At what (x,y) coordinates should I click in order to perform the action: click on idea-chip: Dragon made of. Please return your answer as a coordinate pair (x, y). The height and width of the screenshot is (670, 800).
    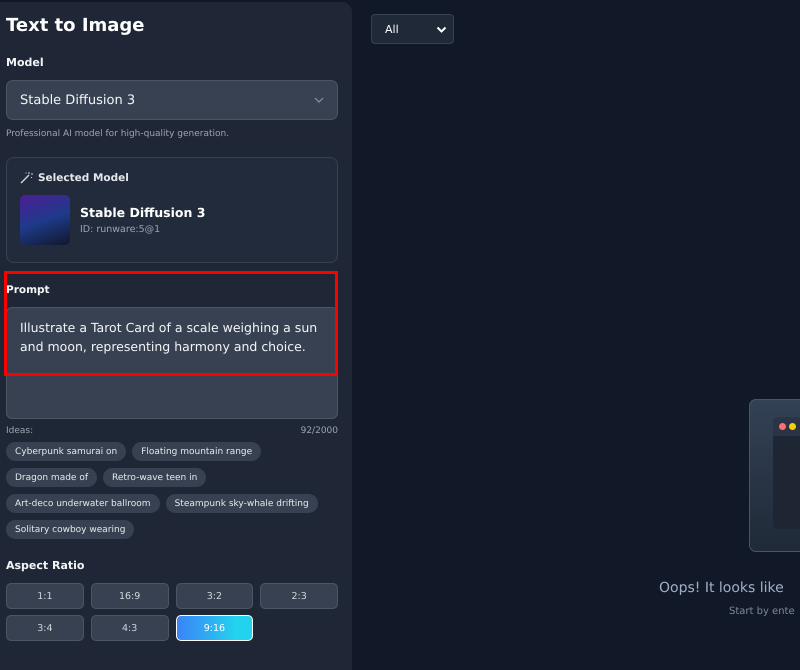
    Looking at the image, I should click on (51, 477).